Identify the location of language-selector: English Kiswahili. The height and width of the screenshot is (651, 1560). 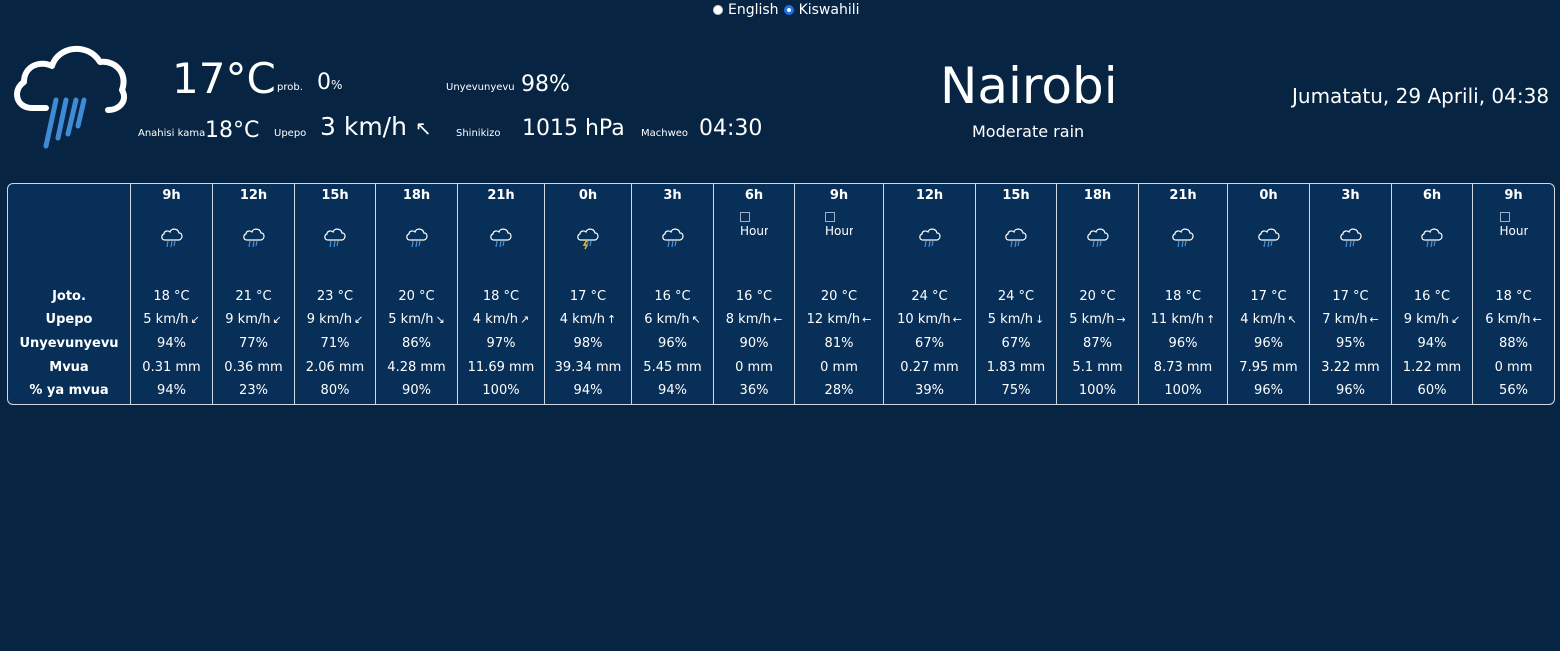
(788, 10).